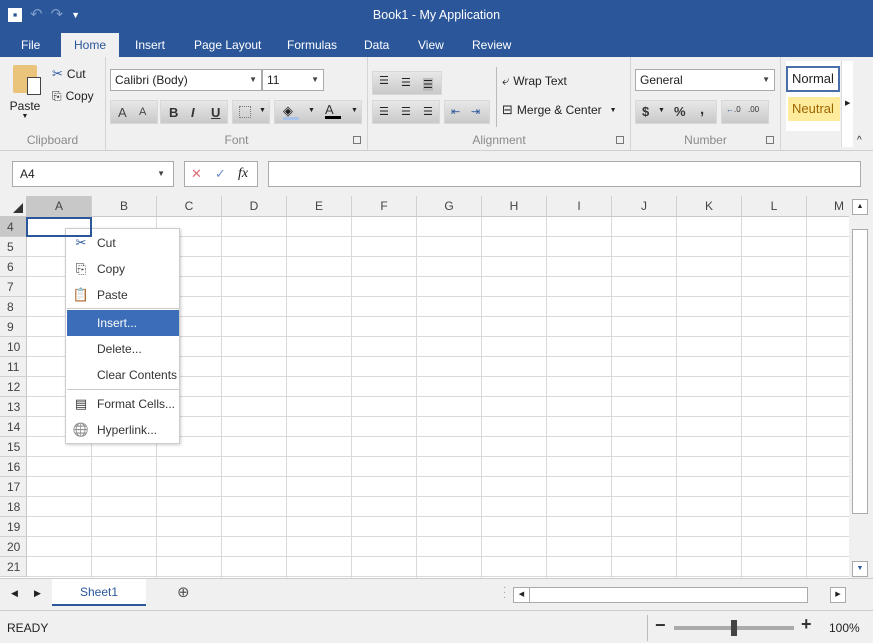  What do you see at coordinates (645, 111) in the screenshot?
I see `currency-button: $` at bounding box center [645, 111].